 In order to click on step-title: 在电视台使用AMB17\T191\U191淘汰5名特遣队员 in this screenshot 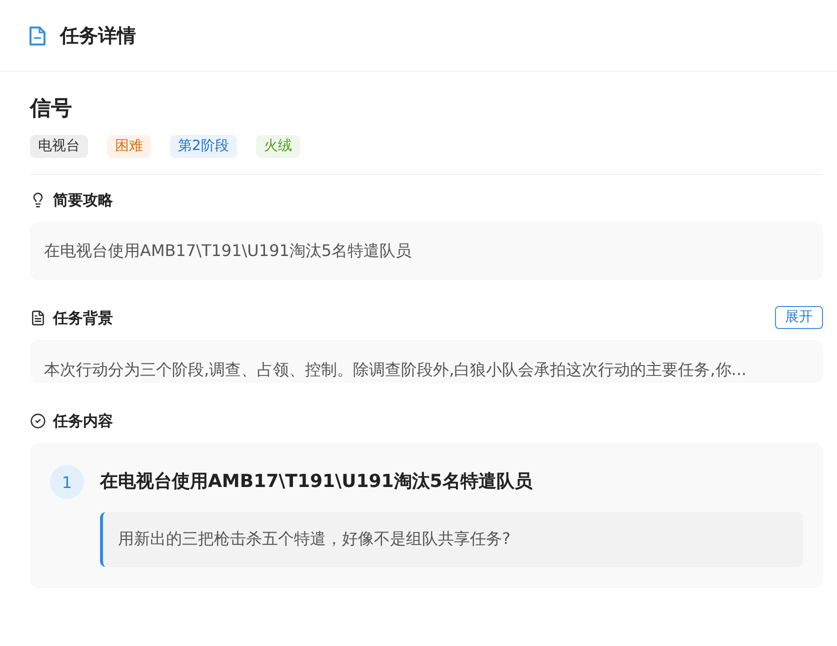, I will do `click(317, 482)`.